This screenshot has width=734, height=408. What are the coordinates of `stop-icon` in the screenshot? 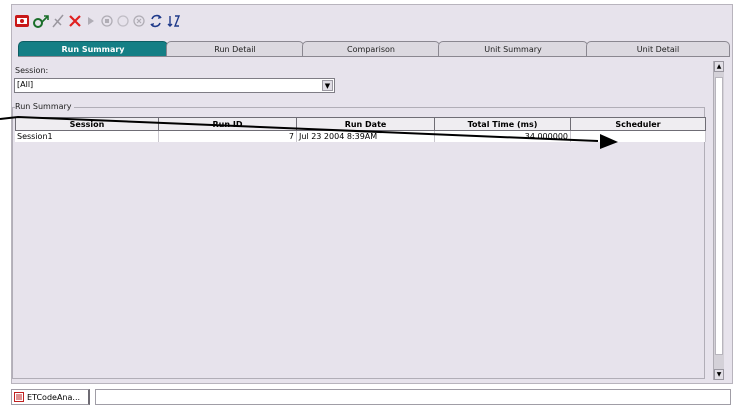 It's located at (107, 21).